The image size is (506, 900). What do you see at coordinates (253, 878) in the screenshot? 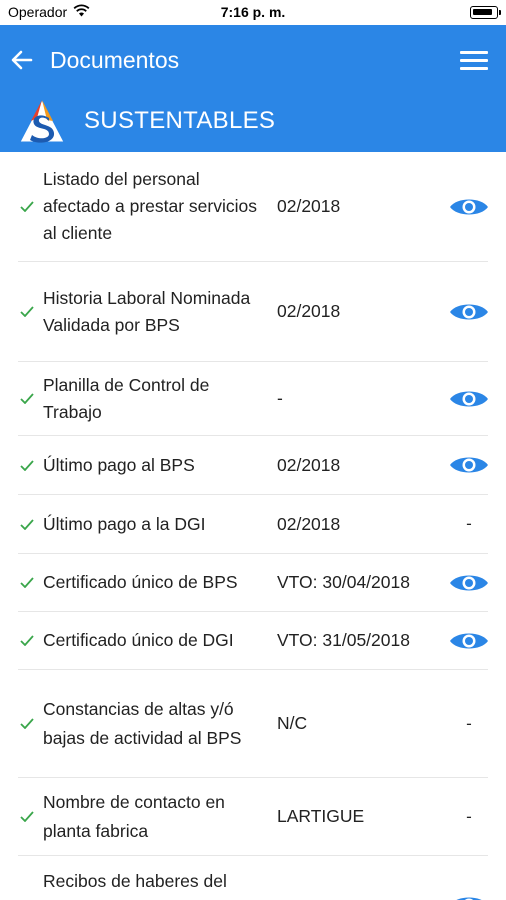
I see `list-item: Recibos de haberes del` at bounding box center [253, 878].